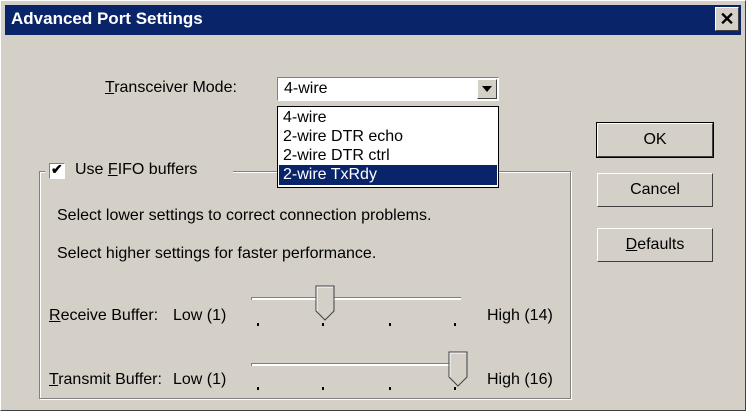  What do you see at coordinates (107, 18) in the screenshot?
I see `window-title: Advanced Port Settings` at bounding box center [107, 18].